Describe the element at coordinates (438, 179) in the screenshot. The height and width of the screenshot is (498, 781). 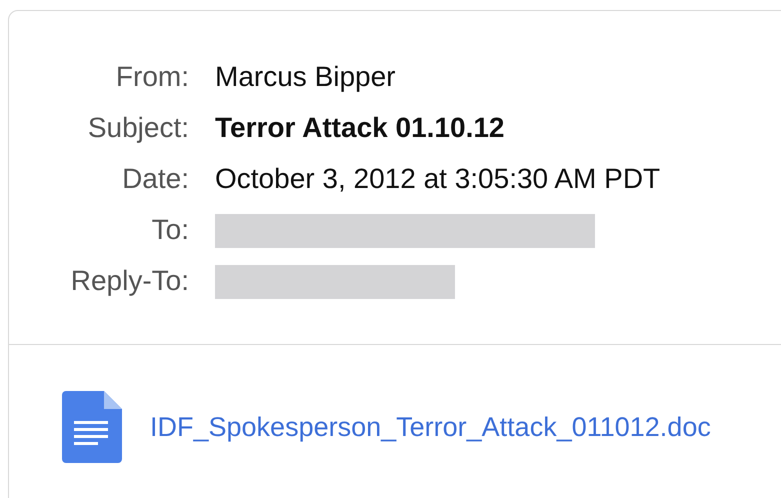
I see `field-value: October 3, 2012 at 3:05:30 AM PDT` at that location.